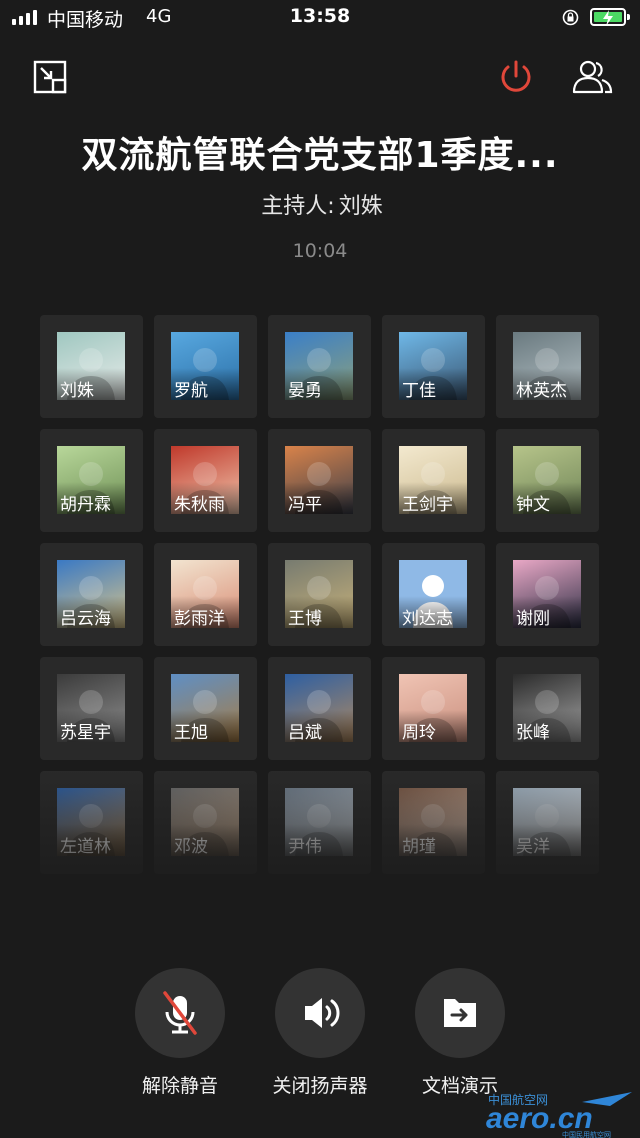 The image size is (640, 1138). Describe the element at coordinates (516, 77) in the screenshot. I see `end-meeting-power-icon` at that location.